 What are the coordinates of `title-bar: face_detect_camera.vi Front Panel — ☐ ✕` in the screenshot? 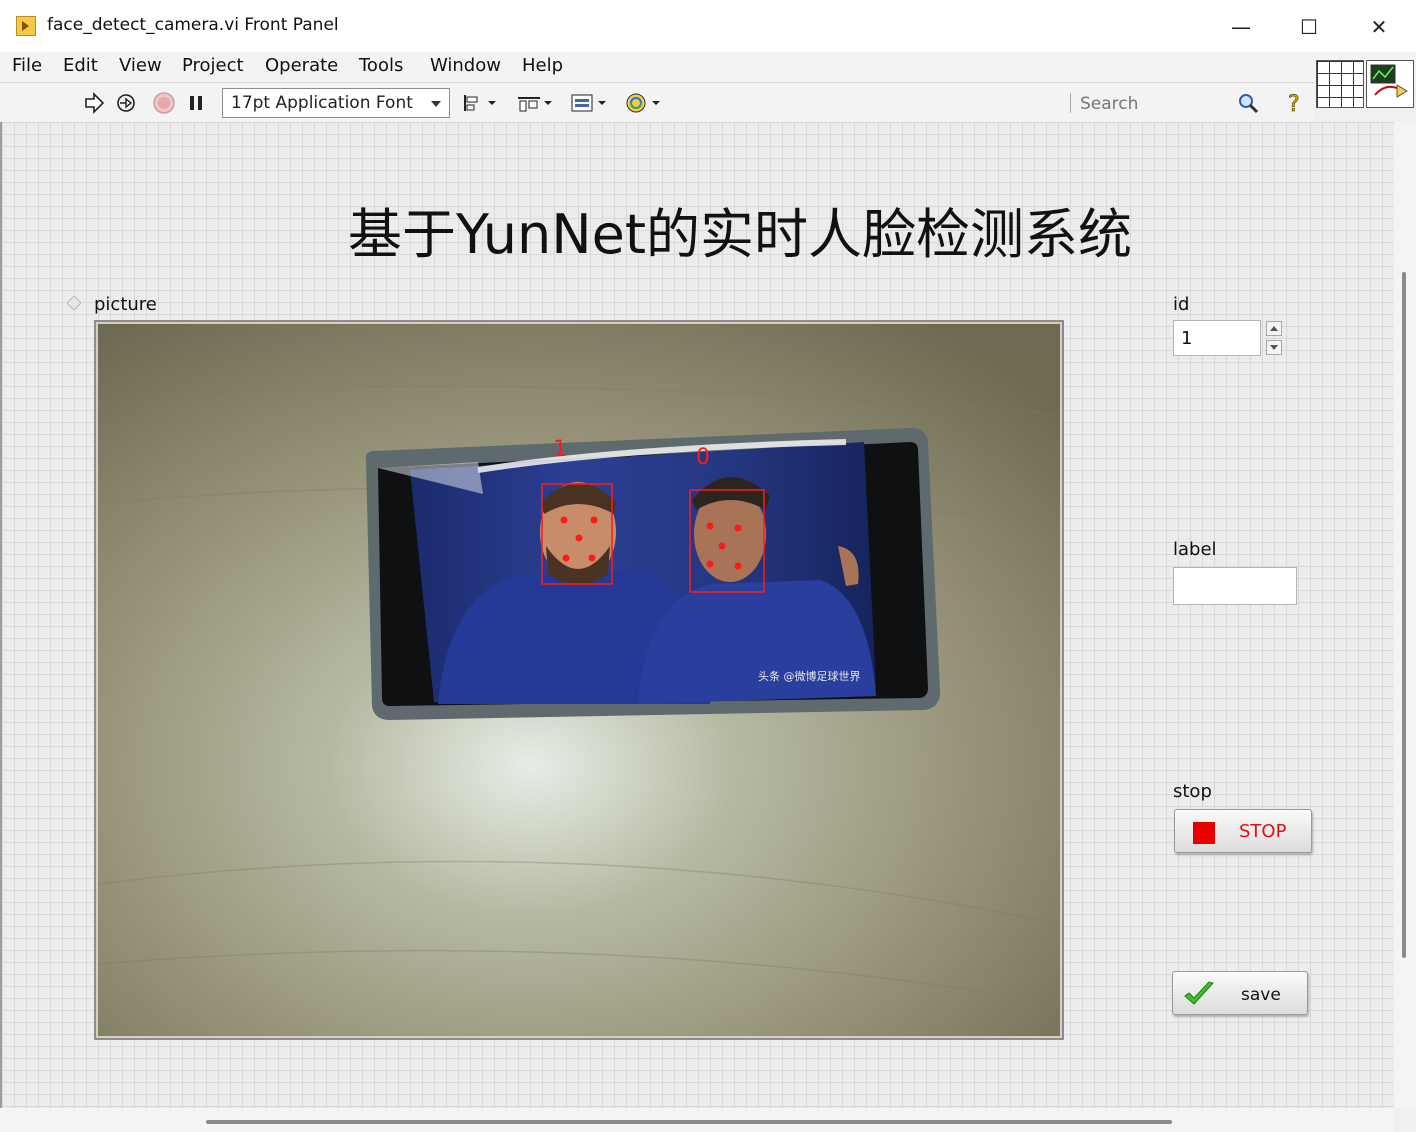 It's located at (708, 26).